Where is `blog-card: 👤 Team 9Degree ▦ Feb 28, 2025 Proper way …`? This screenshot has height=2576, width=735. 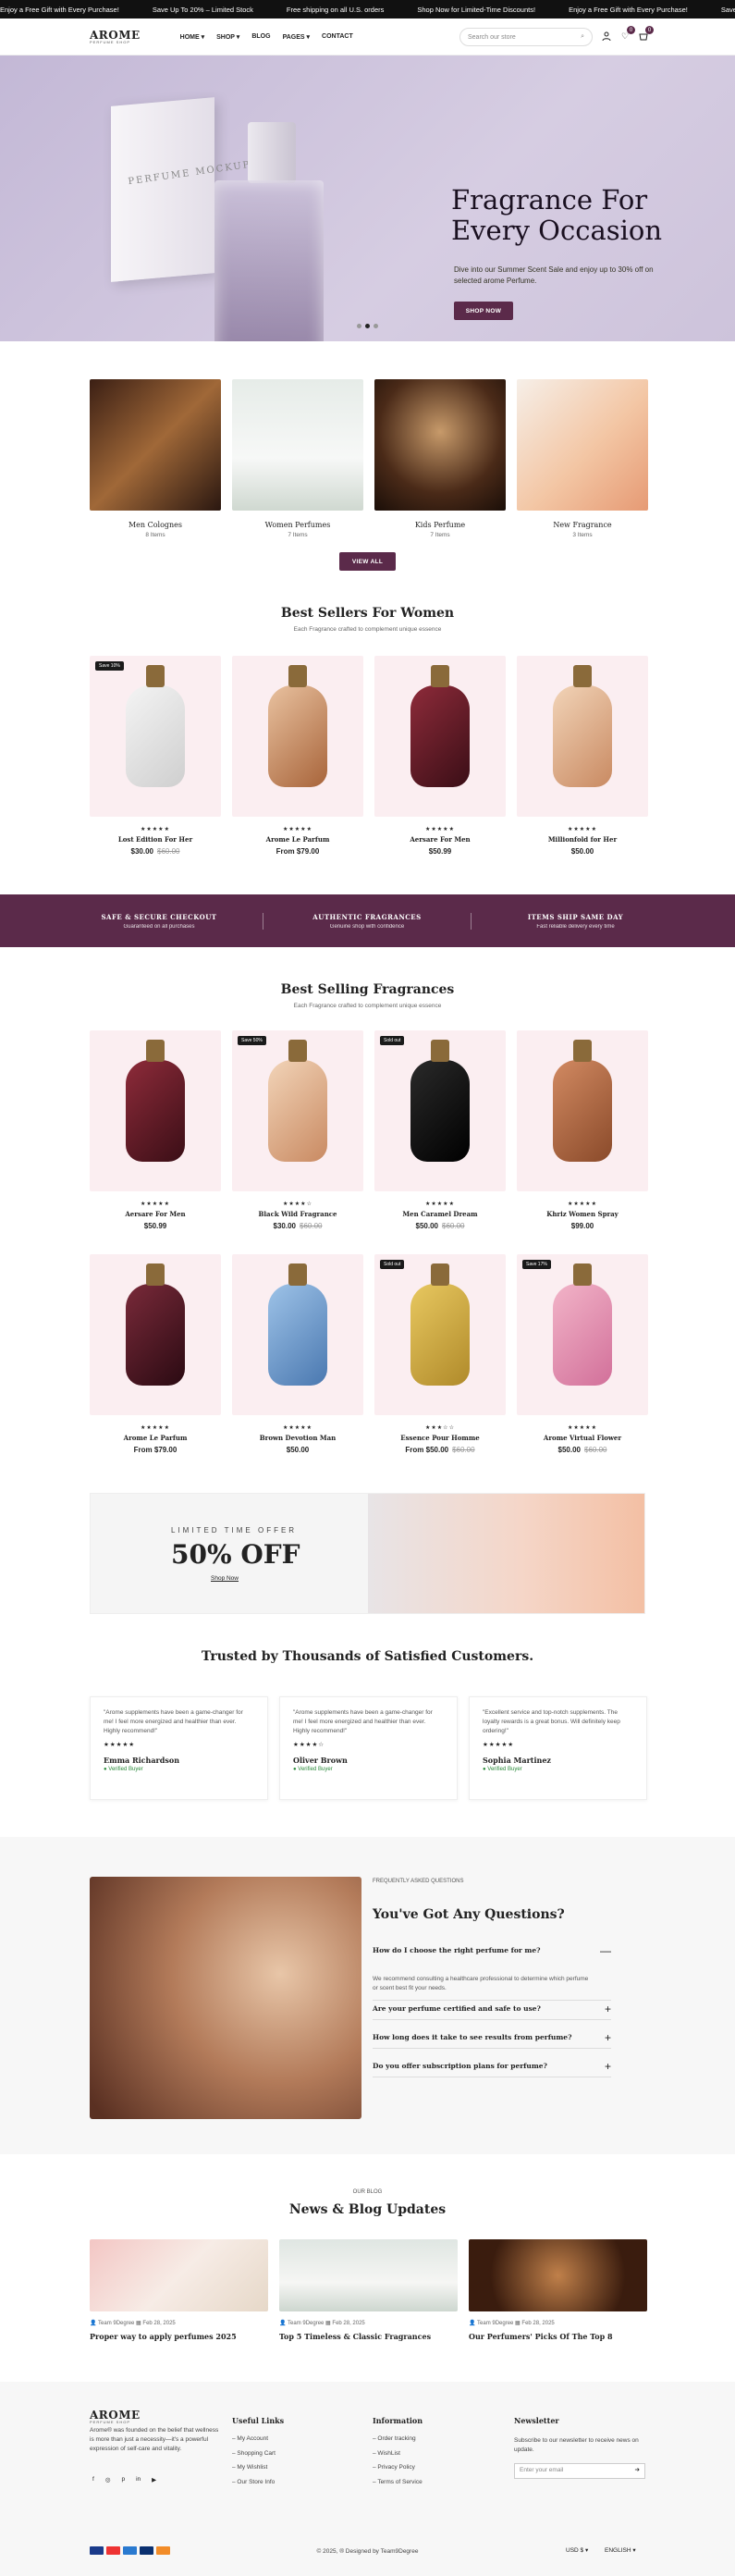 blog-card: 👤 Team 9Degree ▦ Feb 28, 2025 Proper way … is located at coordinates (179, 2290).